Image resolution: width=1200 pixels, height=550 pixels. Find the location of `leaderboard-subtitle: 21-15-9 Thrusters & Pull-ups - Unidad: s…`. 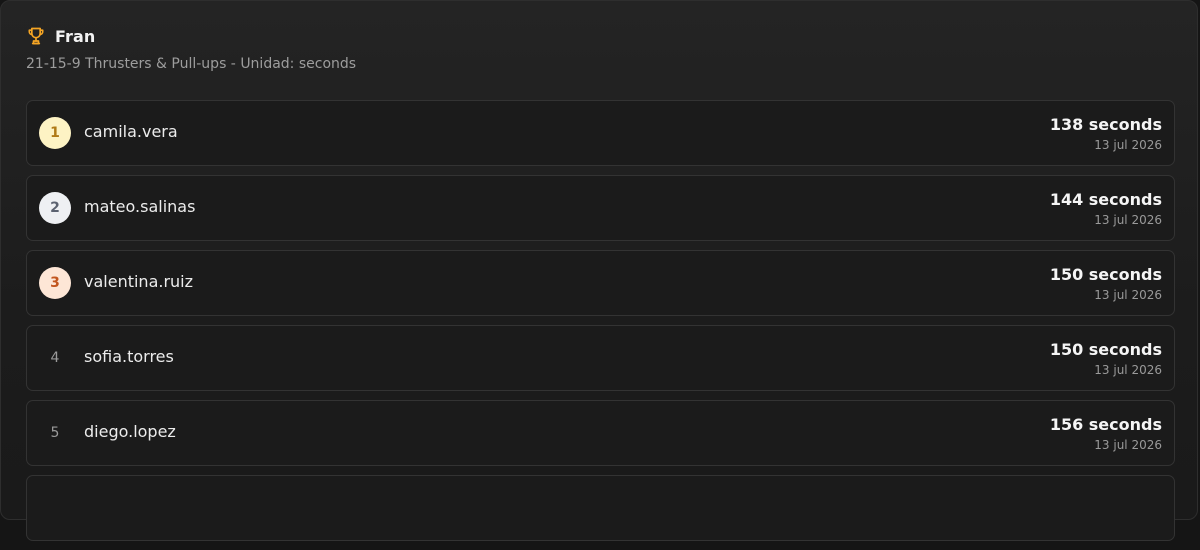

leaderboard-subtitle: 21-15-9 Thrusters & Pull-ups - Unidad: s… is located at coordinates (191, 64).